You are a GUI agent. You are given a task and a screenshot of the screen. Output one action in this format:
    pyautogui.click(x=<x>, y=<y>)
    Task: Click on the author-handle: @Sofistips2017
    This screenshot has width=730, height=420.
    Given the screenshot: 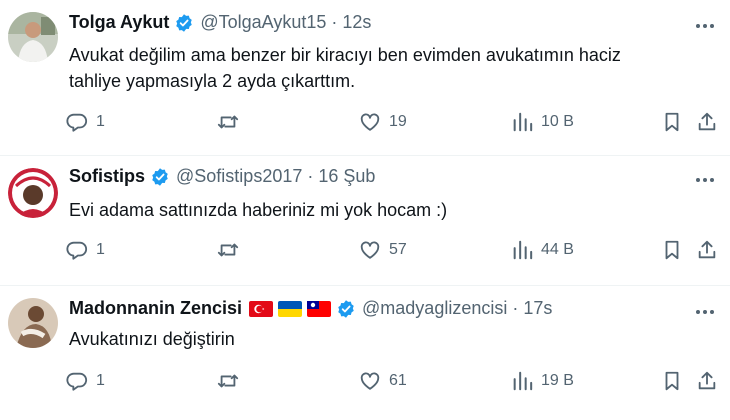 What is the action you would take?
    pyautogui.click(x=239, y=176)
    